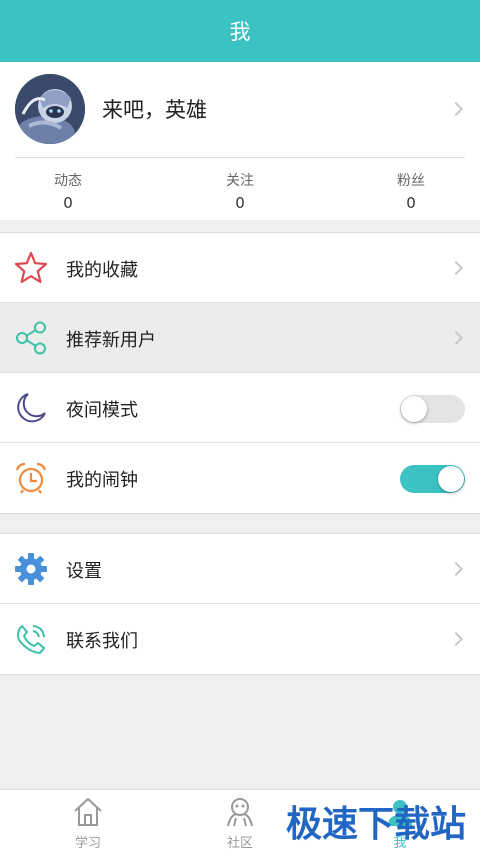  I want to click on stat-followers: 粉丝 0, so click(411, 191).